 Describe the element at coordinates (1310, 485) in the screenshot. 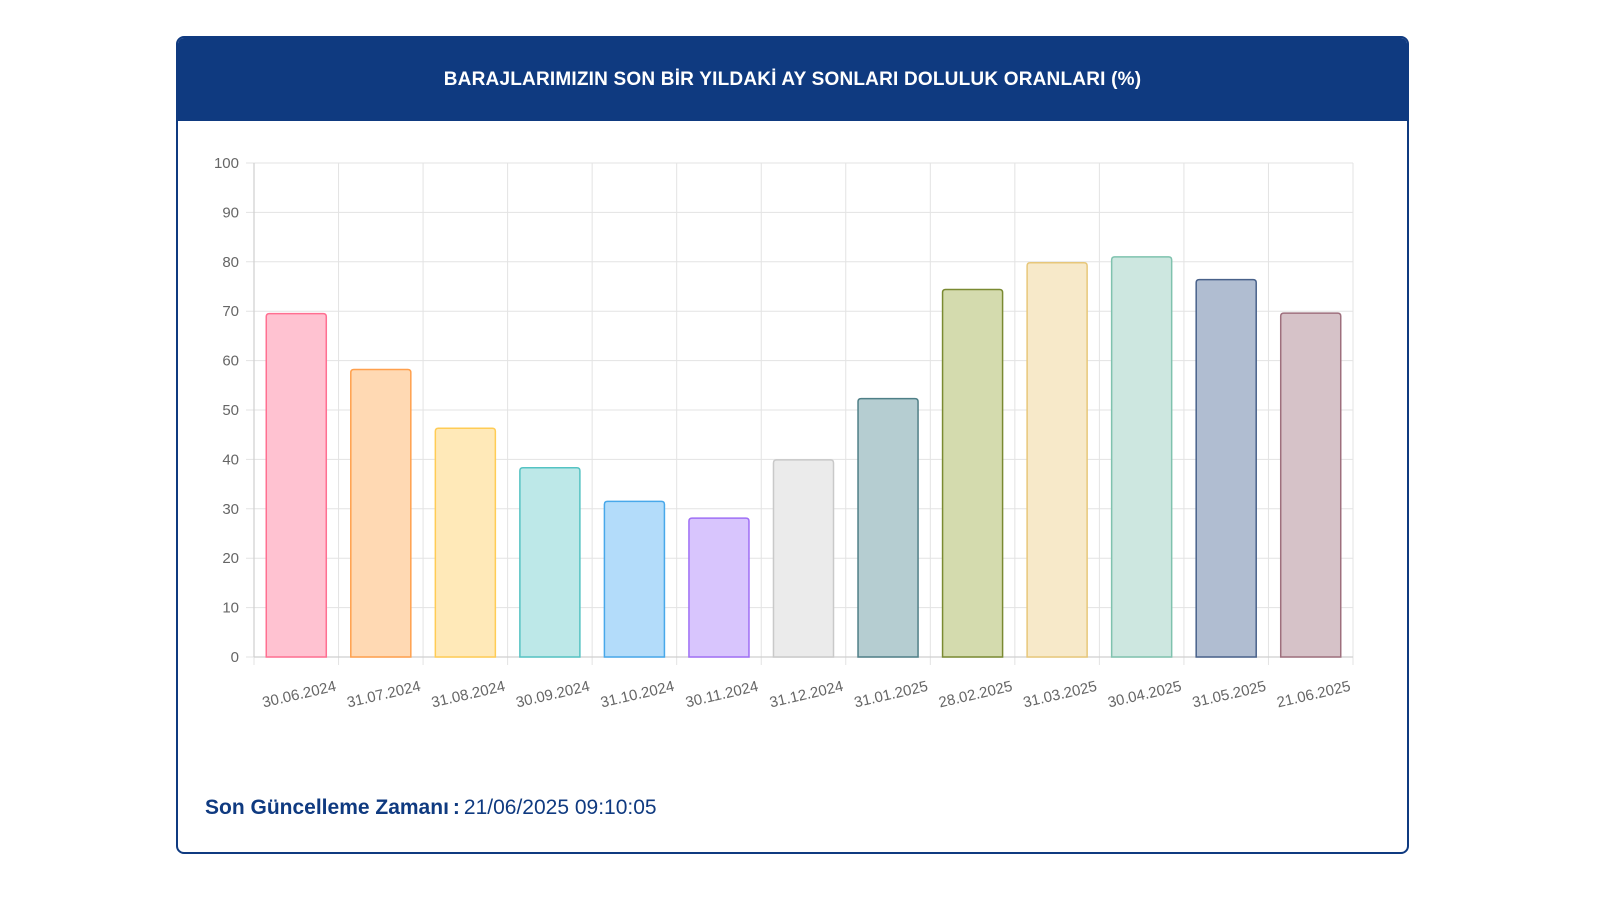

I see `bar-21.06.2025` at that location.